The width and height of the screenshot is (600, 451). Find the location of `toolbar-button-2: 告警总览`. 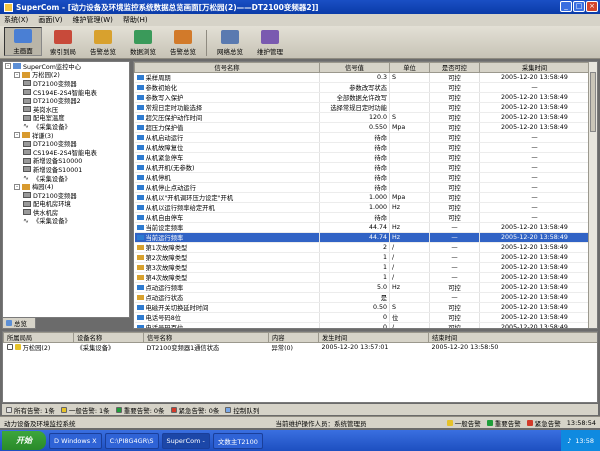

toolbar-button-2: 告警总览 is located at coordinates (103, 41).